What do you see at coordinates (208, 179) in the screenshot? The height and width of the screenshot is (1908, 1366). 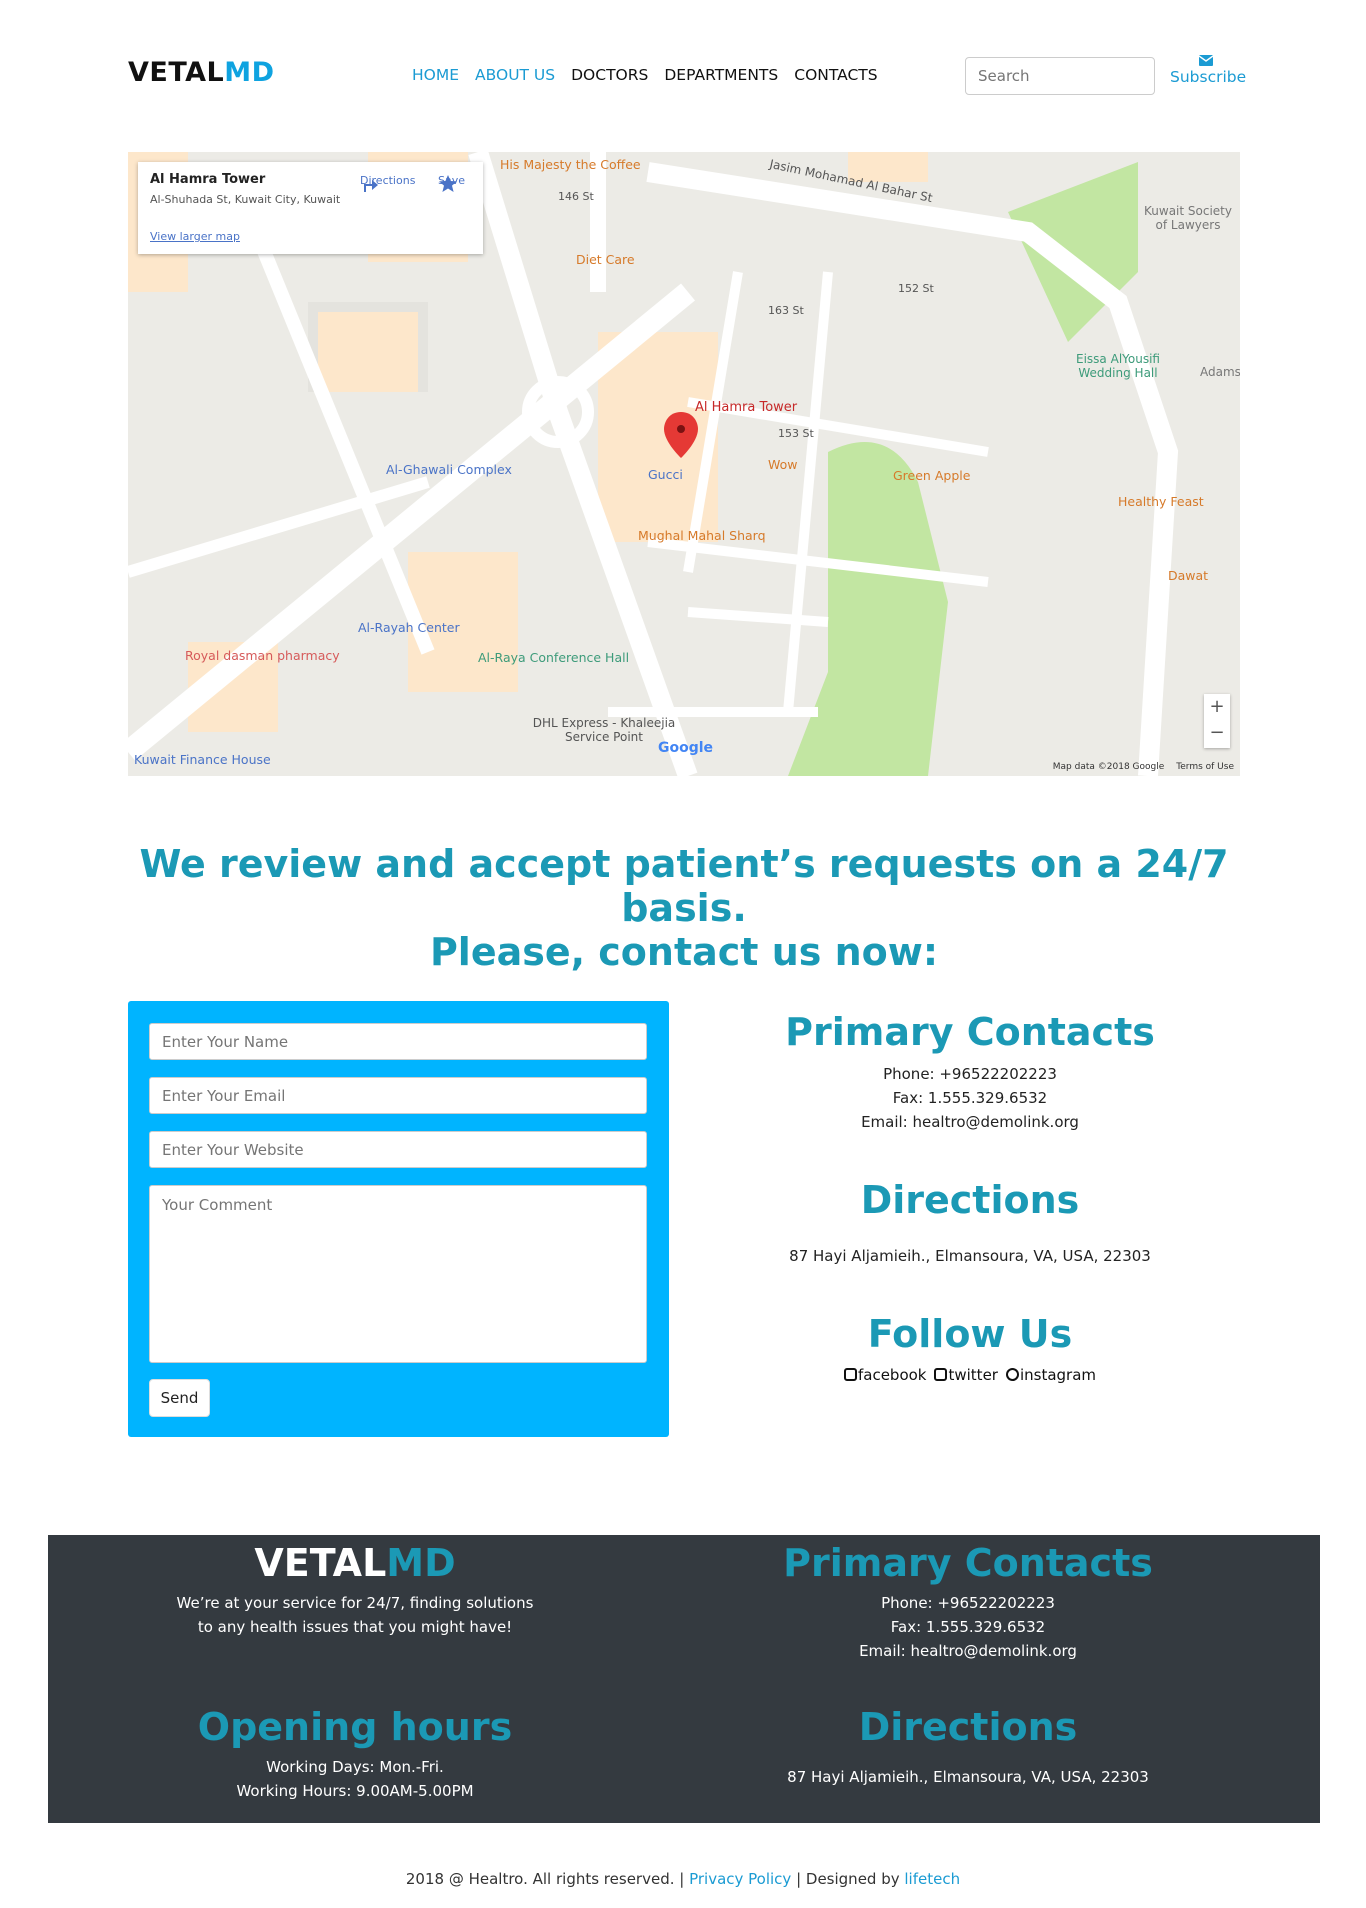 I see `place-title: Al Hamra Tower` at bounding box center [208, 179].